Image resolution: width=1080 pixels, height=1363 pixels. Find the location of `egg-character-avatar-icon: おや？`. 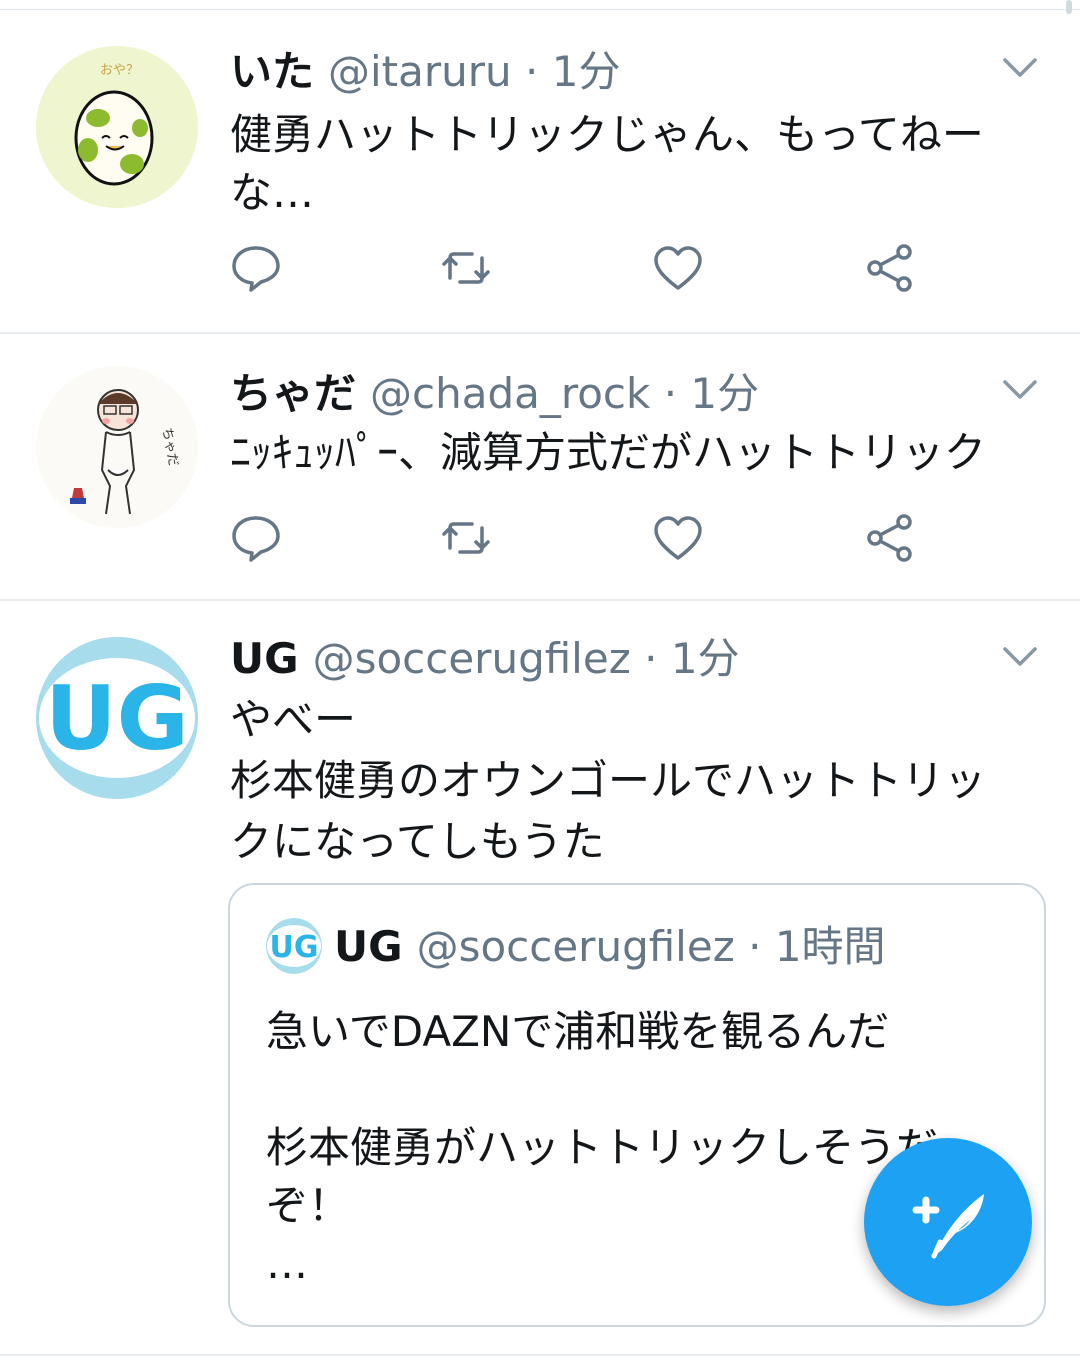

egg-character-avatar-icon: おや？ is located at coordinates (117, 127).